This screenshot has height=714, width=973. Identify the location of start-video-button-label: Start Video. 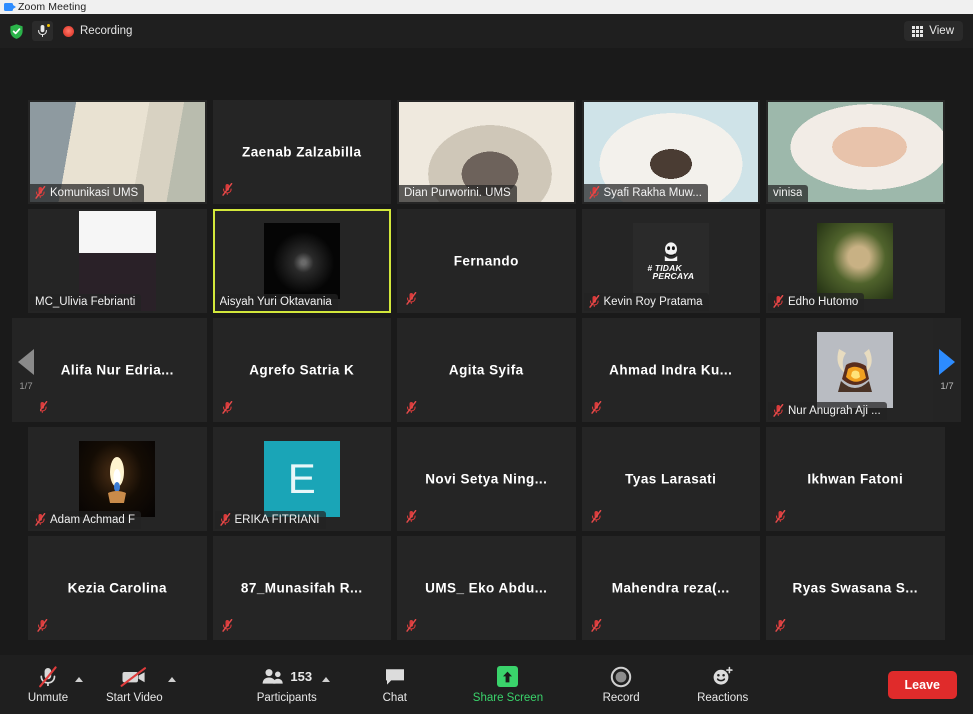
(134, 697).